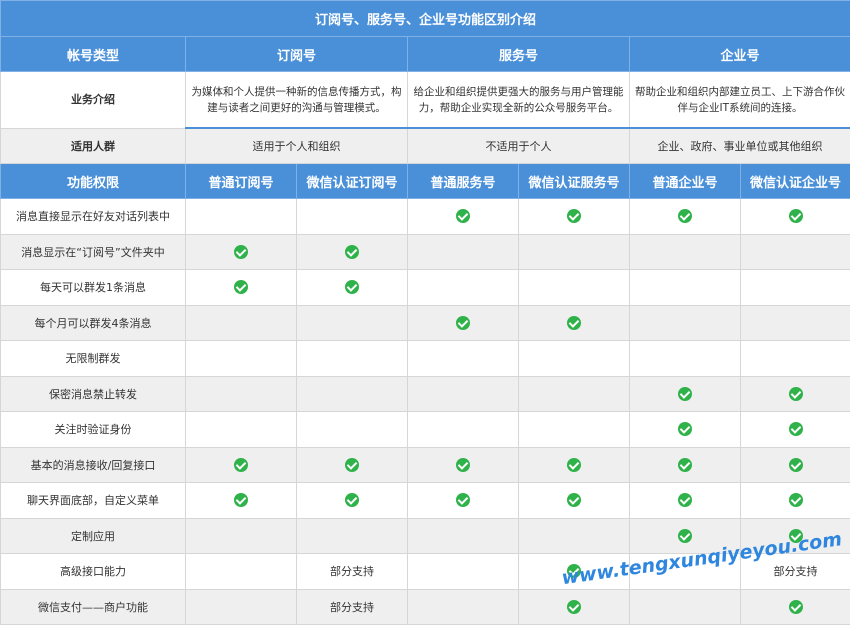 This screenshot has height=626, width=850. Describe the element at coordinates (518, 54) in the screenshot. I see `service-header: 服务号` at that location.